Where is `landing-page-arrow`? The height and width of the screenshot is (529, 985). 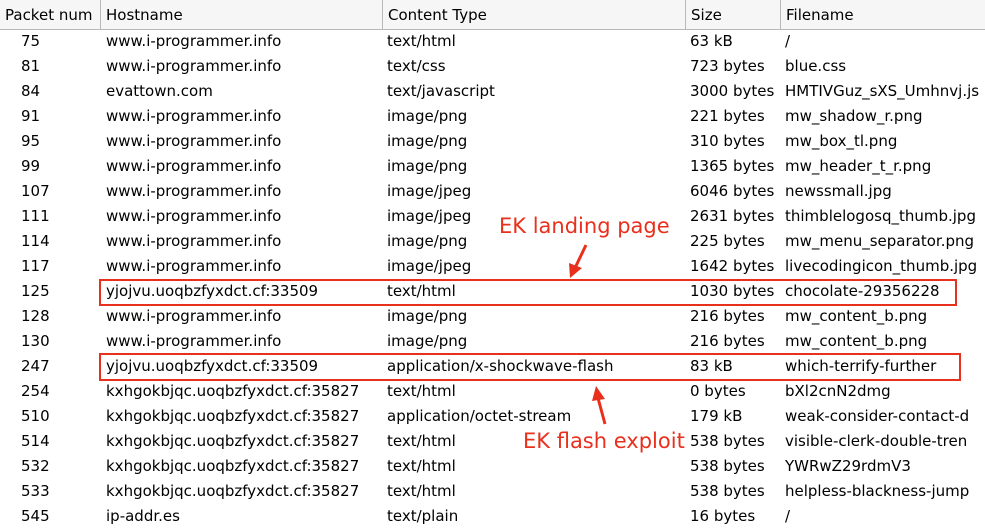
landing-page-arrow is located at coordinates (578, 261).